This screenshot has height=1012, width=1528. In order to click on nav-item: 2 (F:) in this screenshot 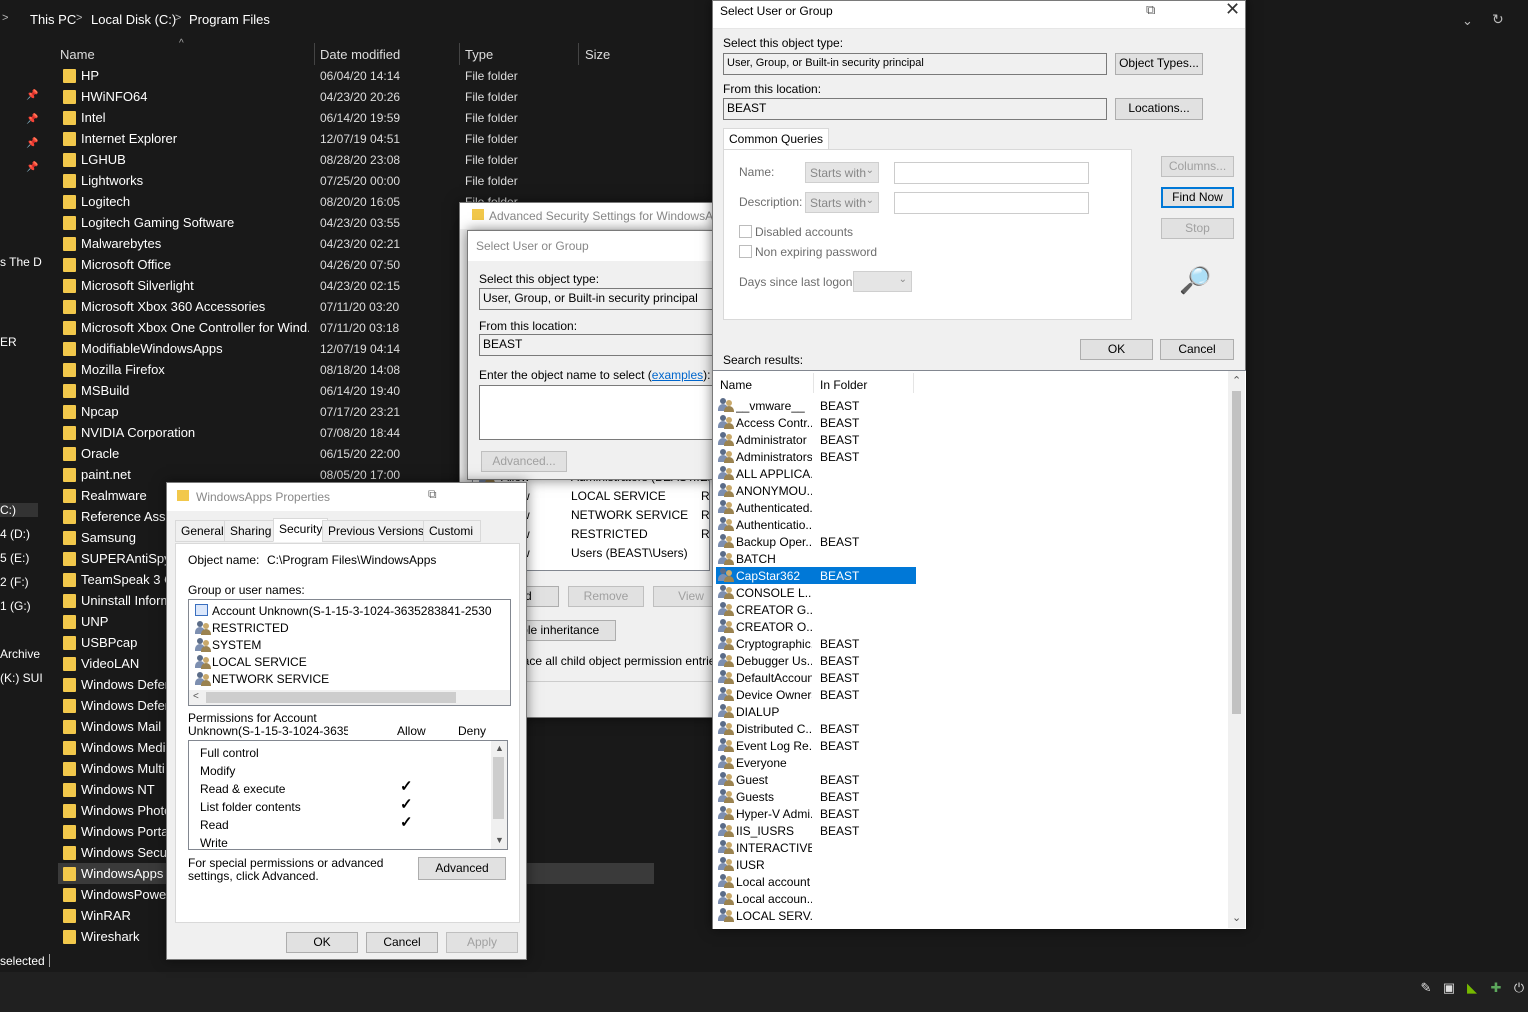, I will do `click(14, 582)`.